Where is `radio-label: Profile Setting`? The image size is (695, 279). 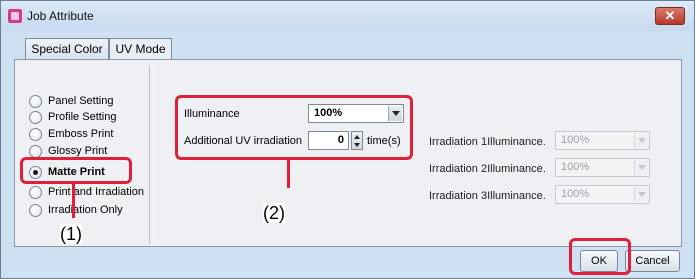 radio-label: Profile Setting is located at coordinates (82, 117).